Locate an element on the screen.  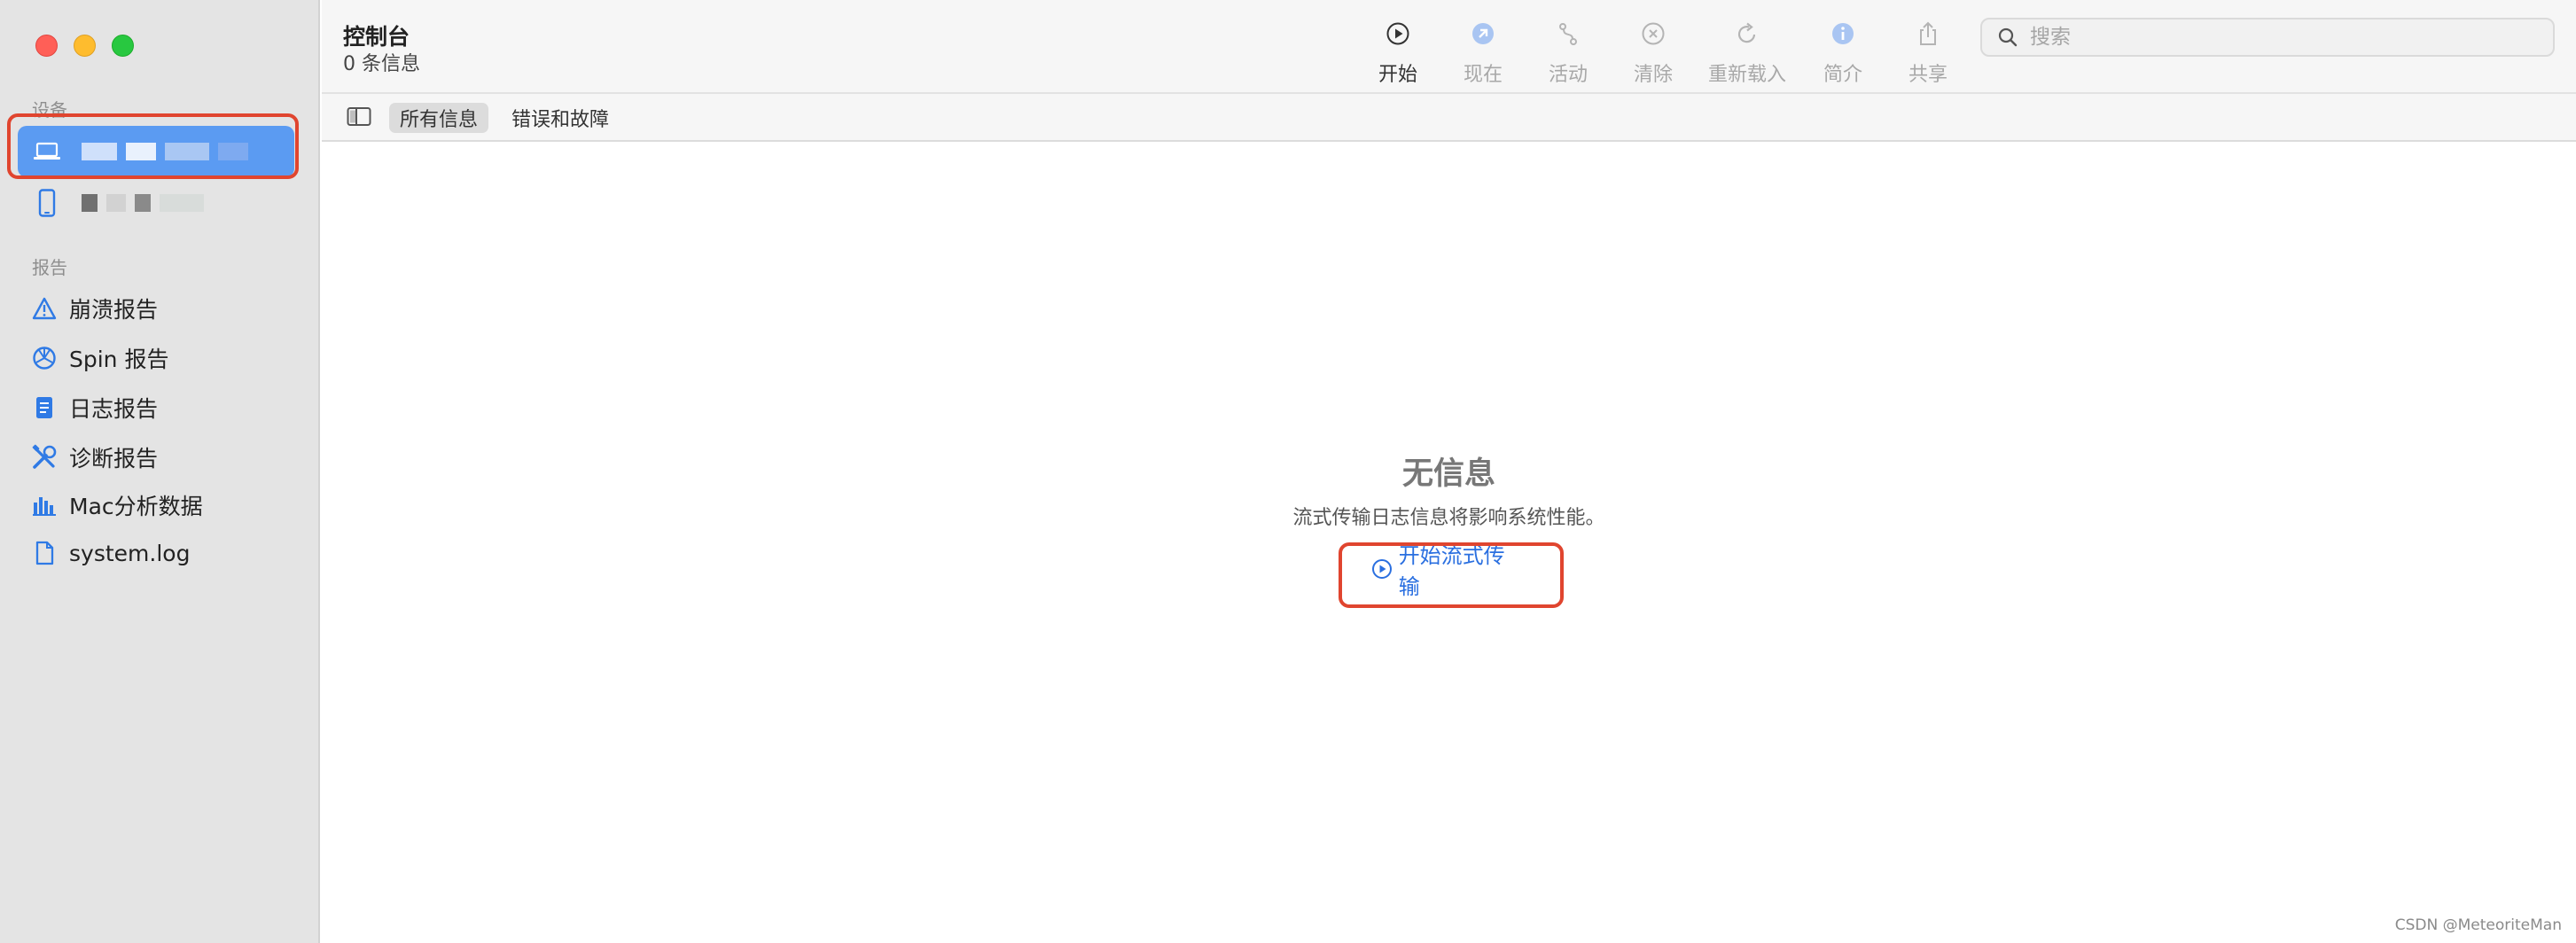
now-button: 现在 is located at coordinates (1483, 53).